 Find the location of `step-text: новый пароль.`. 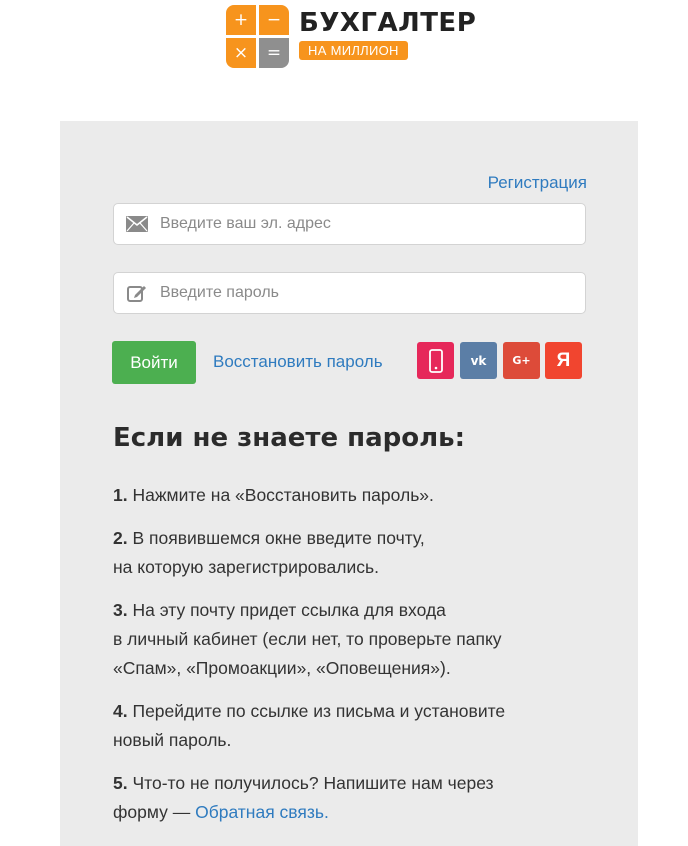

step-text: новый пароль. is located at coordinates (172, 740).